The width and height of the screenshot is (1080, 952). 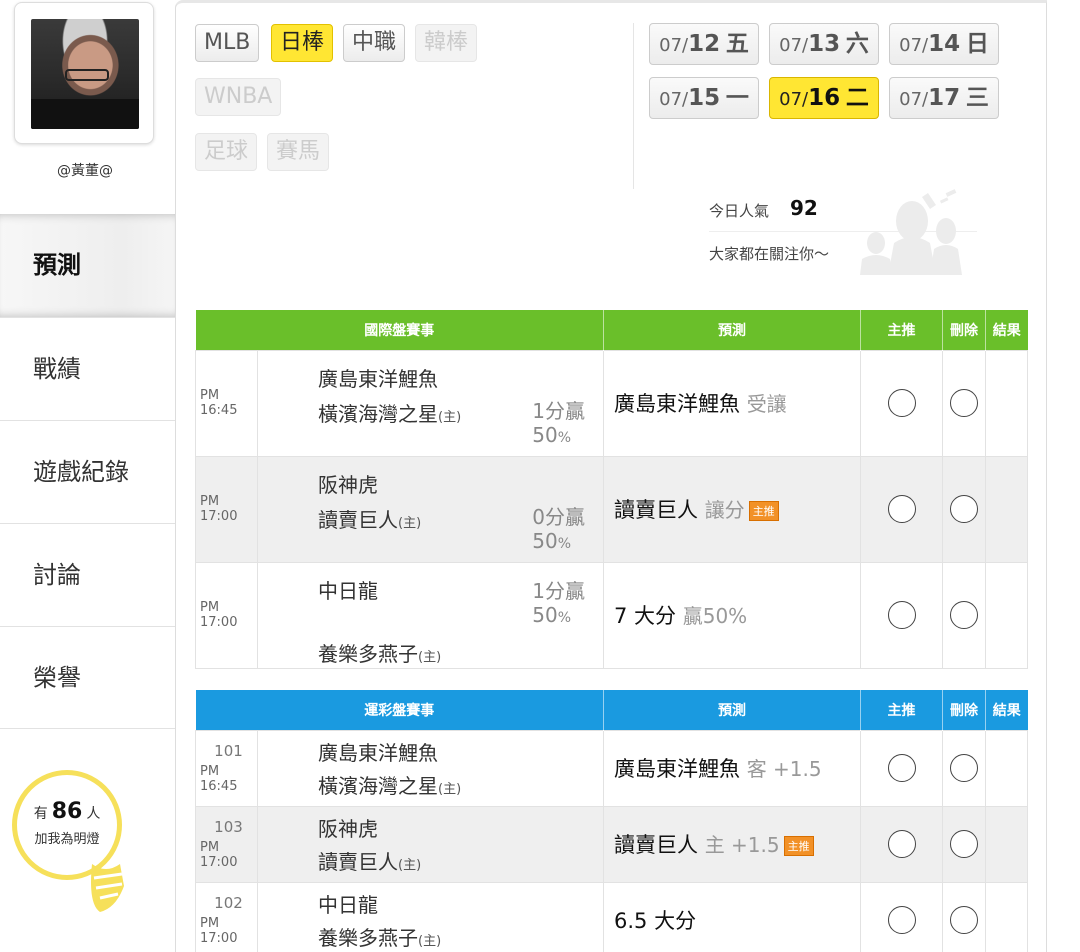 What do you see at coordinates (399, 710) in the screenshot?
I see `col-header-match: 運彩盤賽事` at bounding box center [399, 710].